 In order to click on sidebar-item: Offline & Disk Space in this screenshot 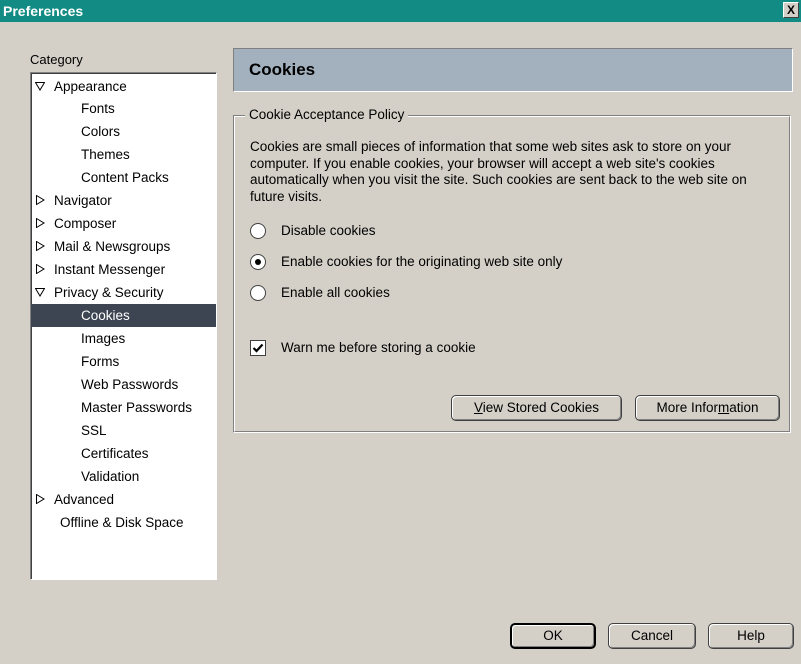, I will do `click(123, 522)`.